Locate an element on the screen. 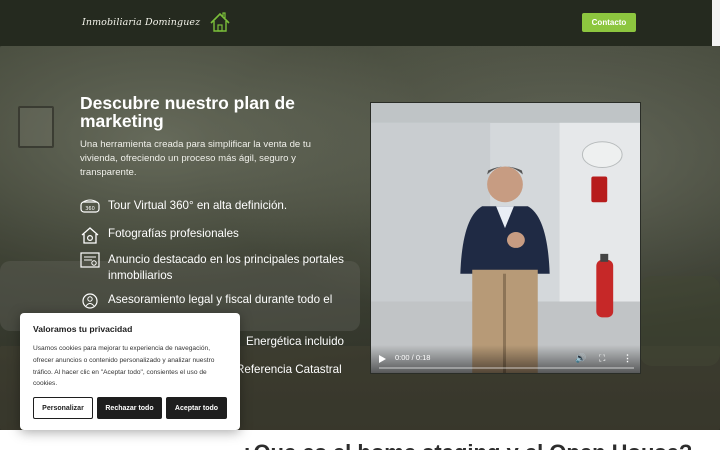 This screenshot has height=450, width=720. hero-title: Descubre nuestro plan de marketing is located at coordinates (187, 112).